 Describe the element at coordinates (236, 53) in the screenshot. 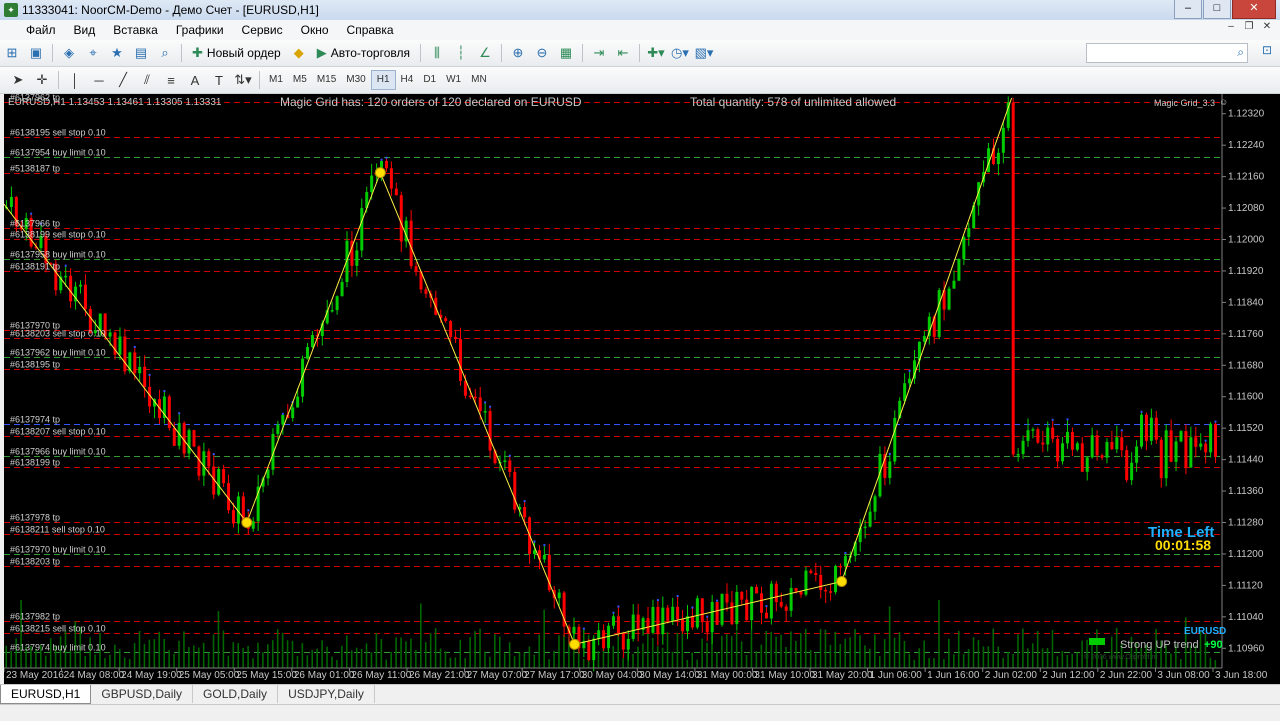

I see `new-order-button: ✚ Новый ордер` at that location.